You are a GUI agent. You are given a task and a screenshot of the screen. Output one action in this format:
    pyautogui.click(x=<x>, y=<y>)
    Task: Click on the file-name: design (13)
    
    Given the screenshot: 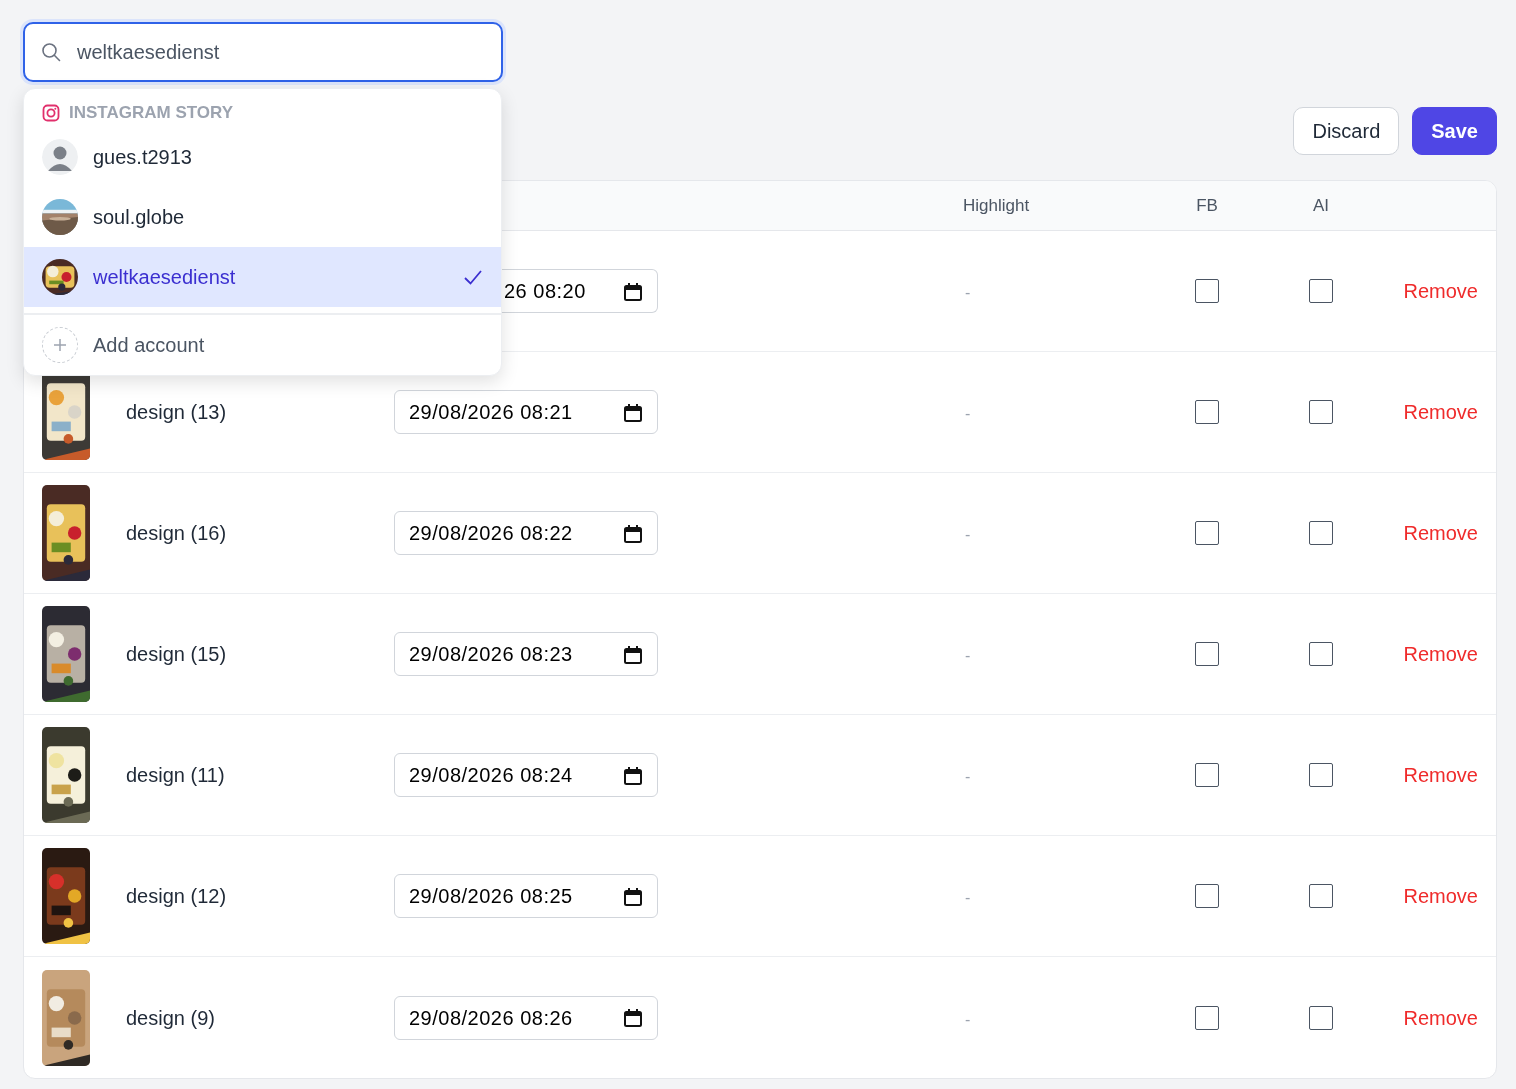 What is the action you would take?
    pyautogui.click(x=176, y=412)
    